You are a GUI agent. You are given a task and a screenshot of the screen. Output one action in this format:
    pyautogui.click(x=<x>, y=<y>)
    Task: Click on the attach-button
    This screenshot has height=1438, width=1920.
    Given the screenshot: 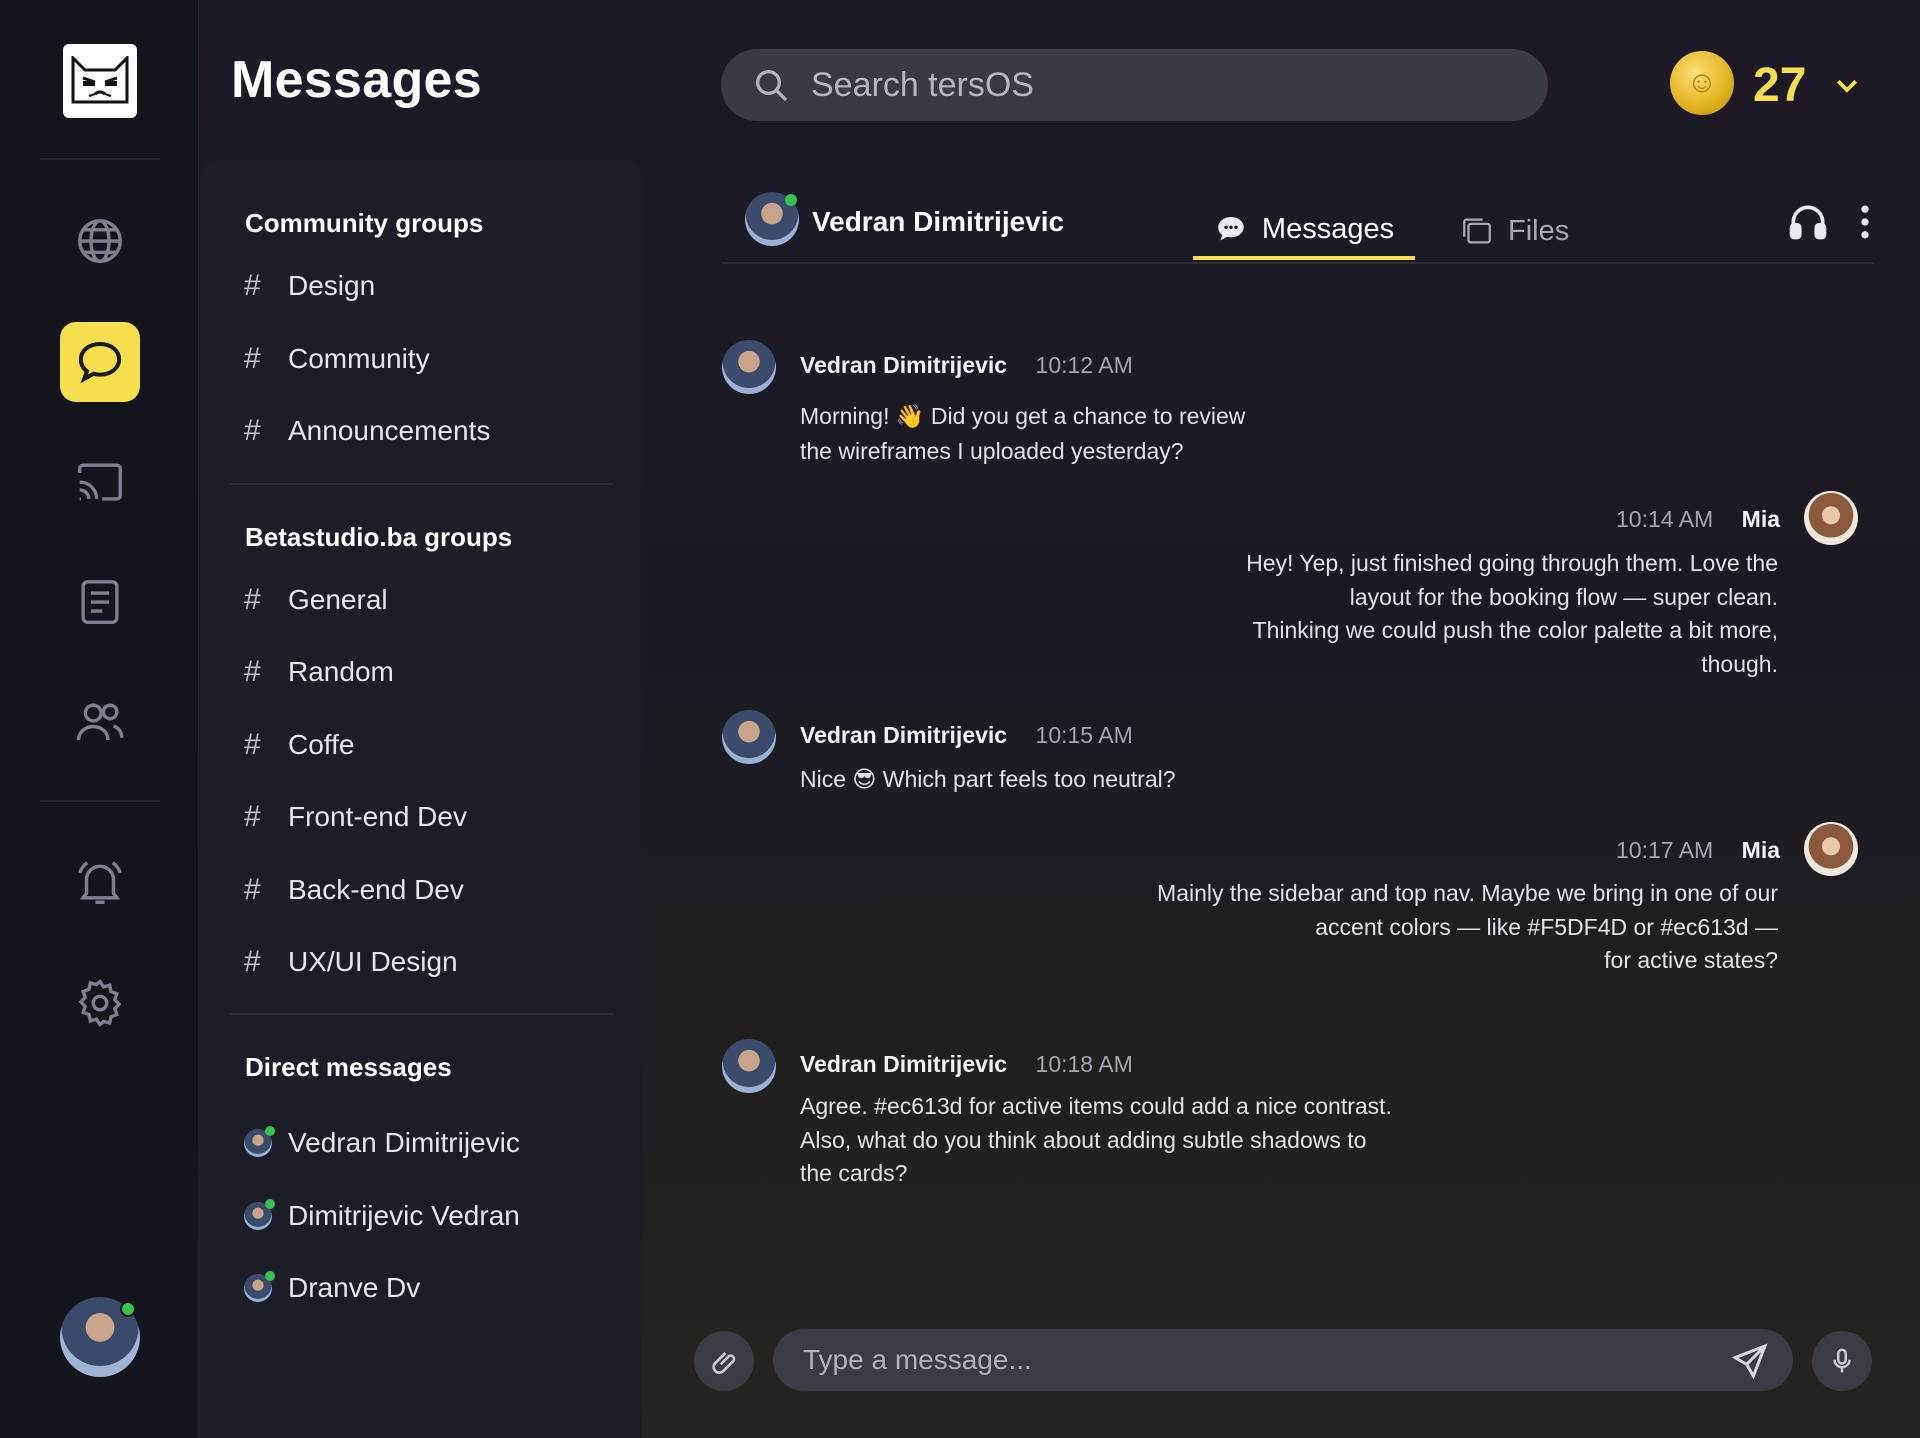 What is the action you would take?
    pyautogui.click(x=724, y=1361)
    